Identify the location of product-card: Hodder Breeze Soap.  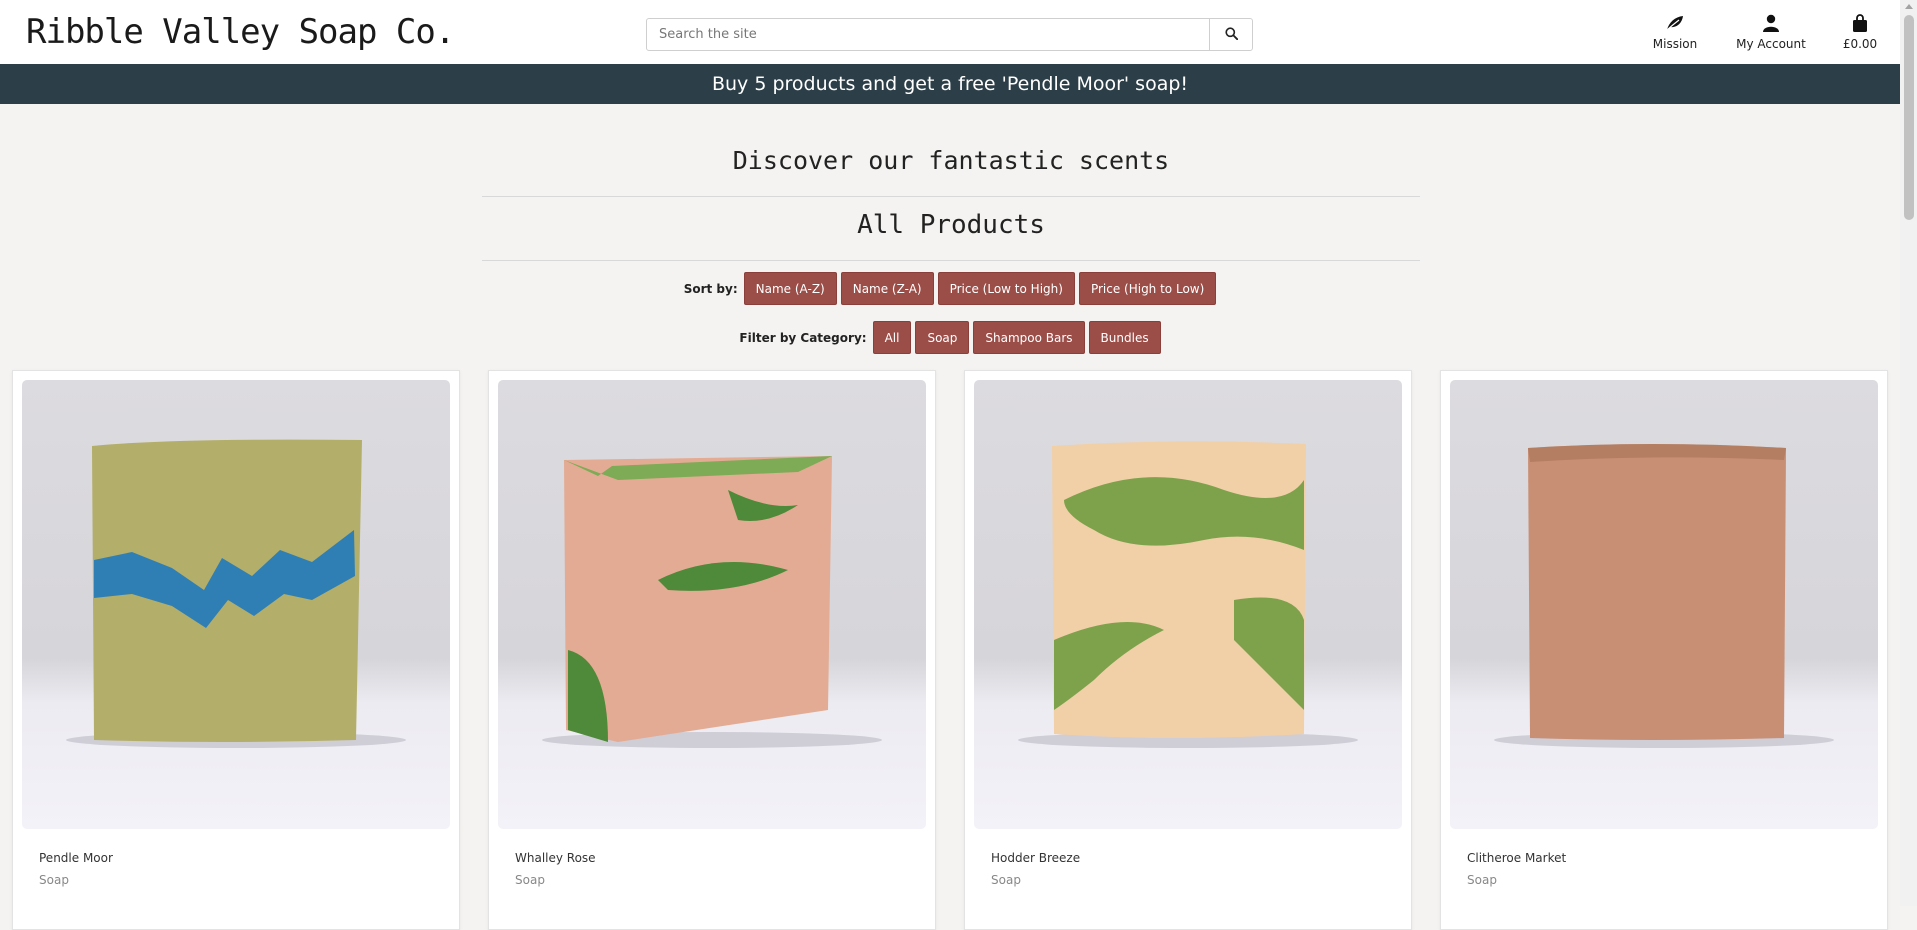
(1188, 650).